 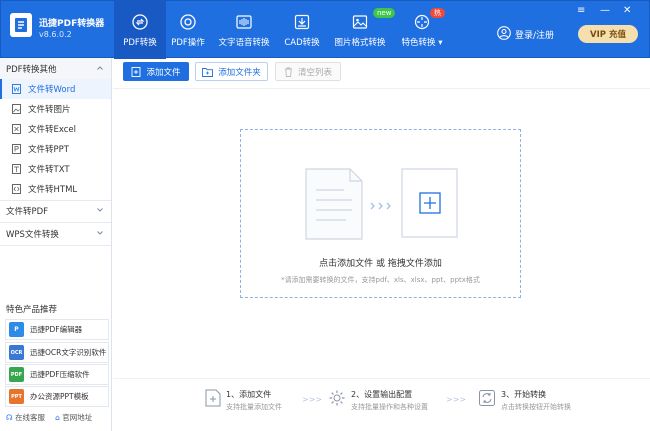 I want to click on step-settings: 2、设置输出配置 支持批量操作和各种设置, so click(x=378, y=400).